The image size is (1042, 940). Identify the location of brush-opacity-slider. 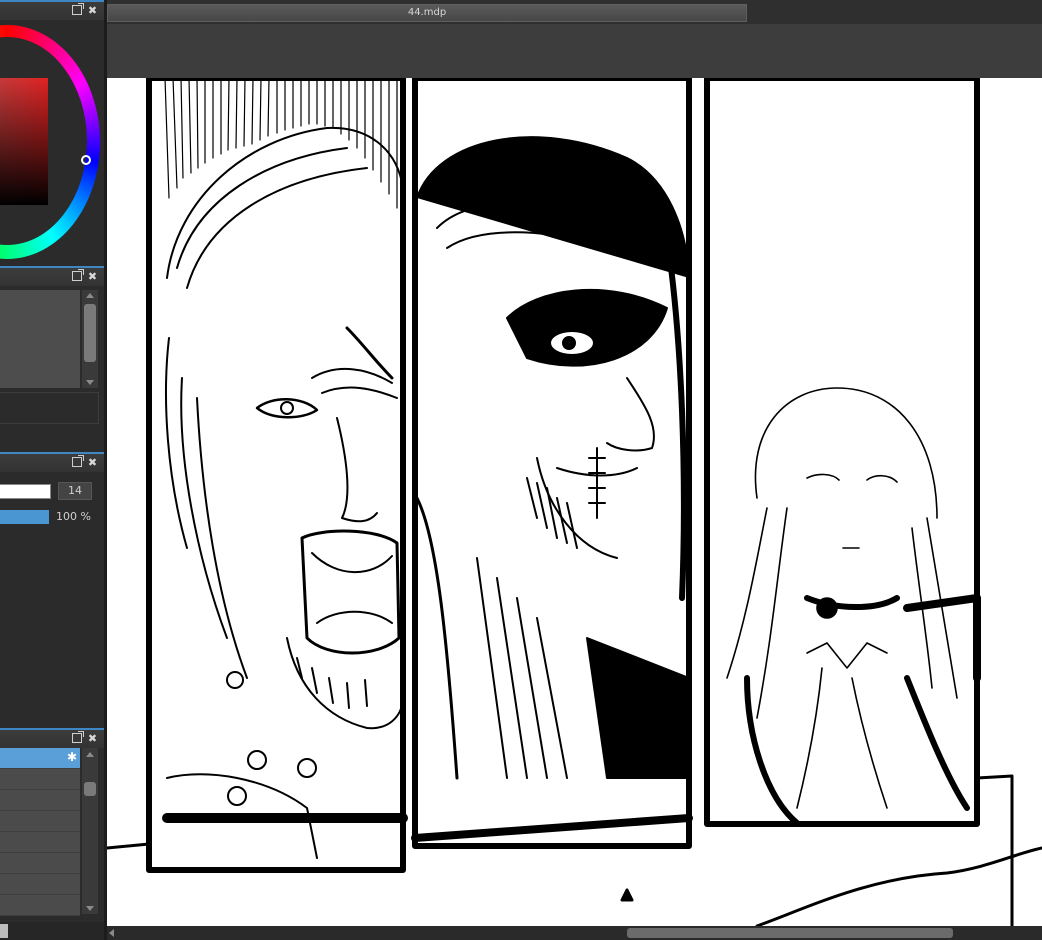
(24, 517).